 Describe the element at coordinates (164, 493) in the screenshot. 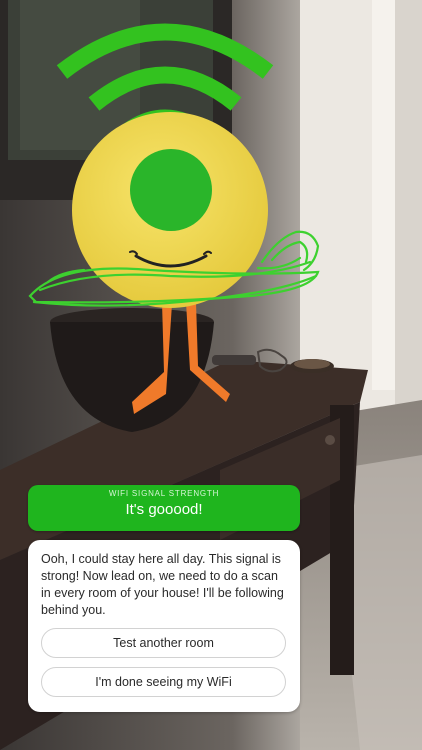

I see `signal-strength-label: WIFI SIGNAL STRENGTH` at that location.